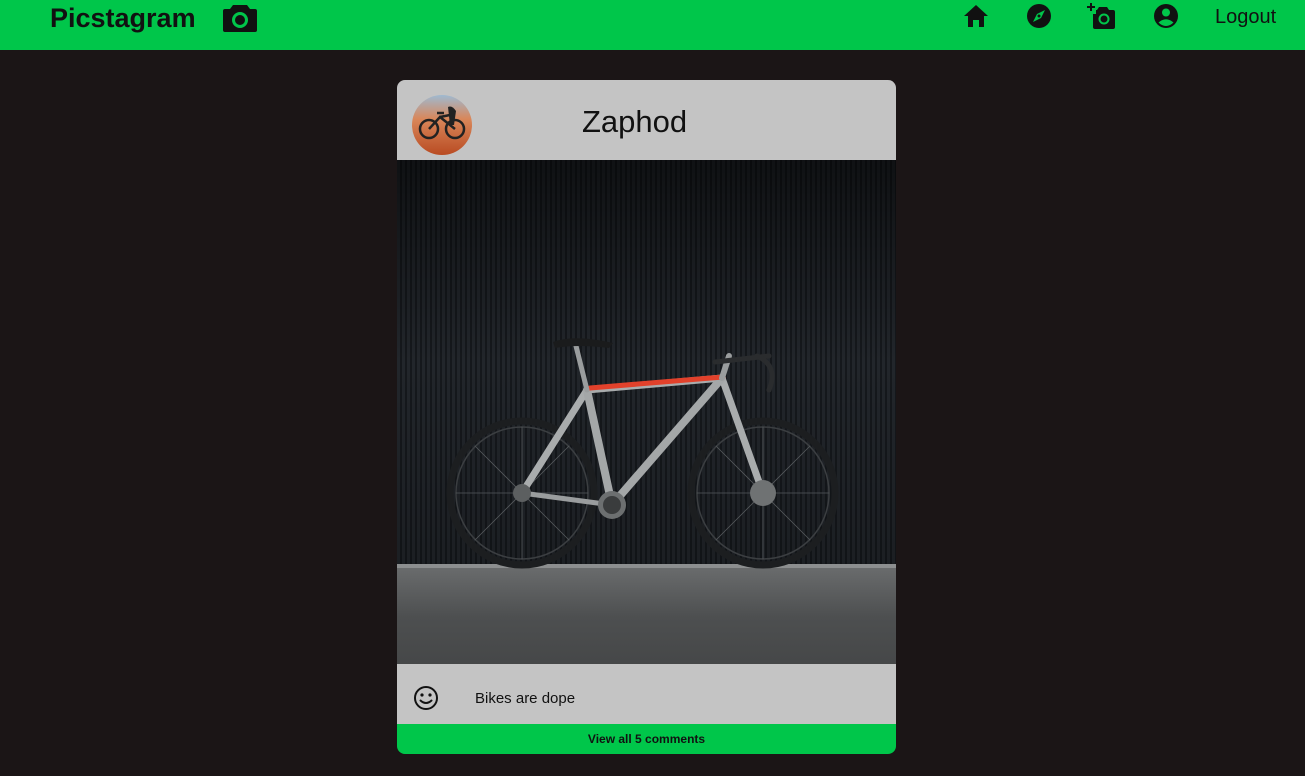  Describe the element at coordinates (1166, 16) in the screenshot. I see `account-icon` at that location.